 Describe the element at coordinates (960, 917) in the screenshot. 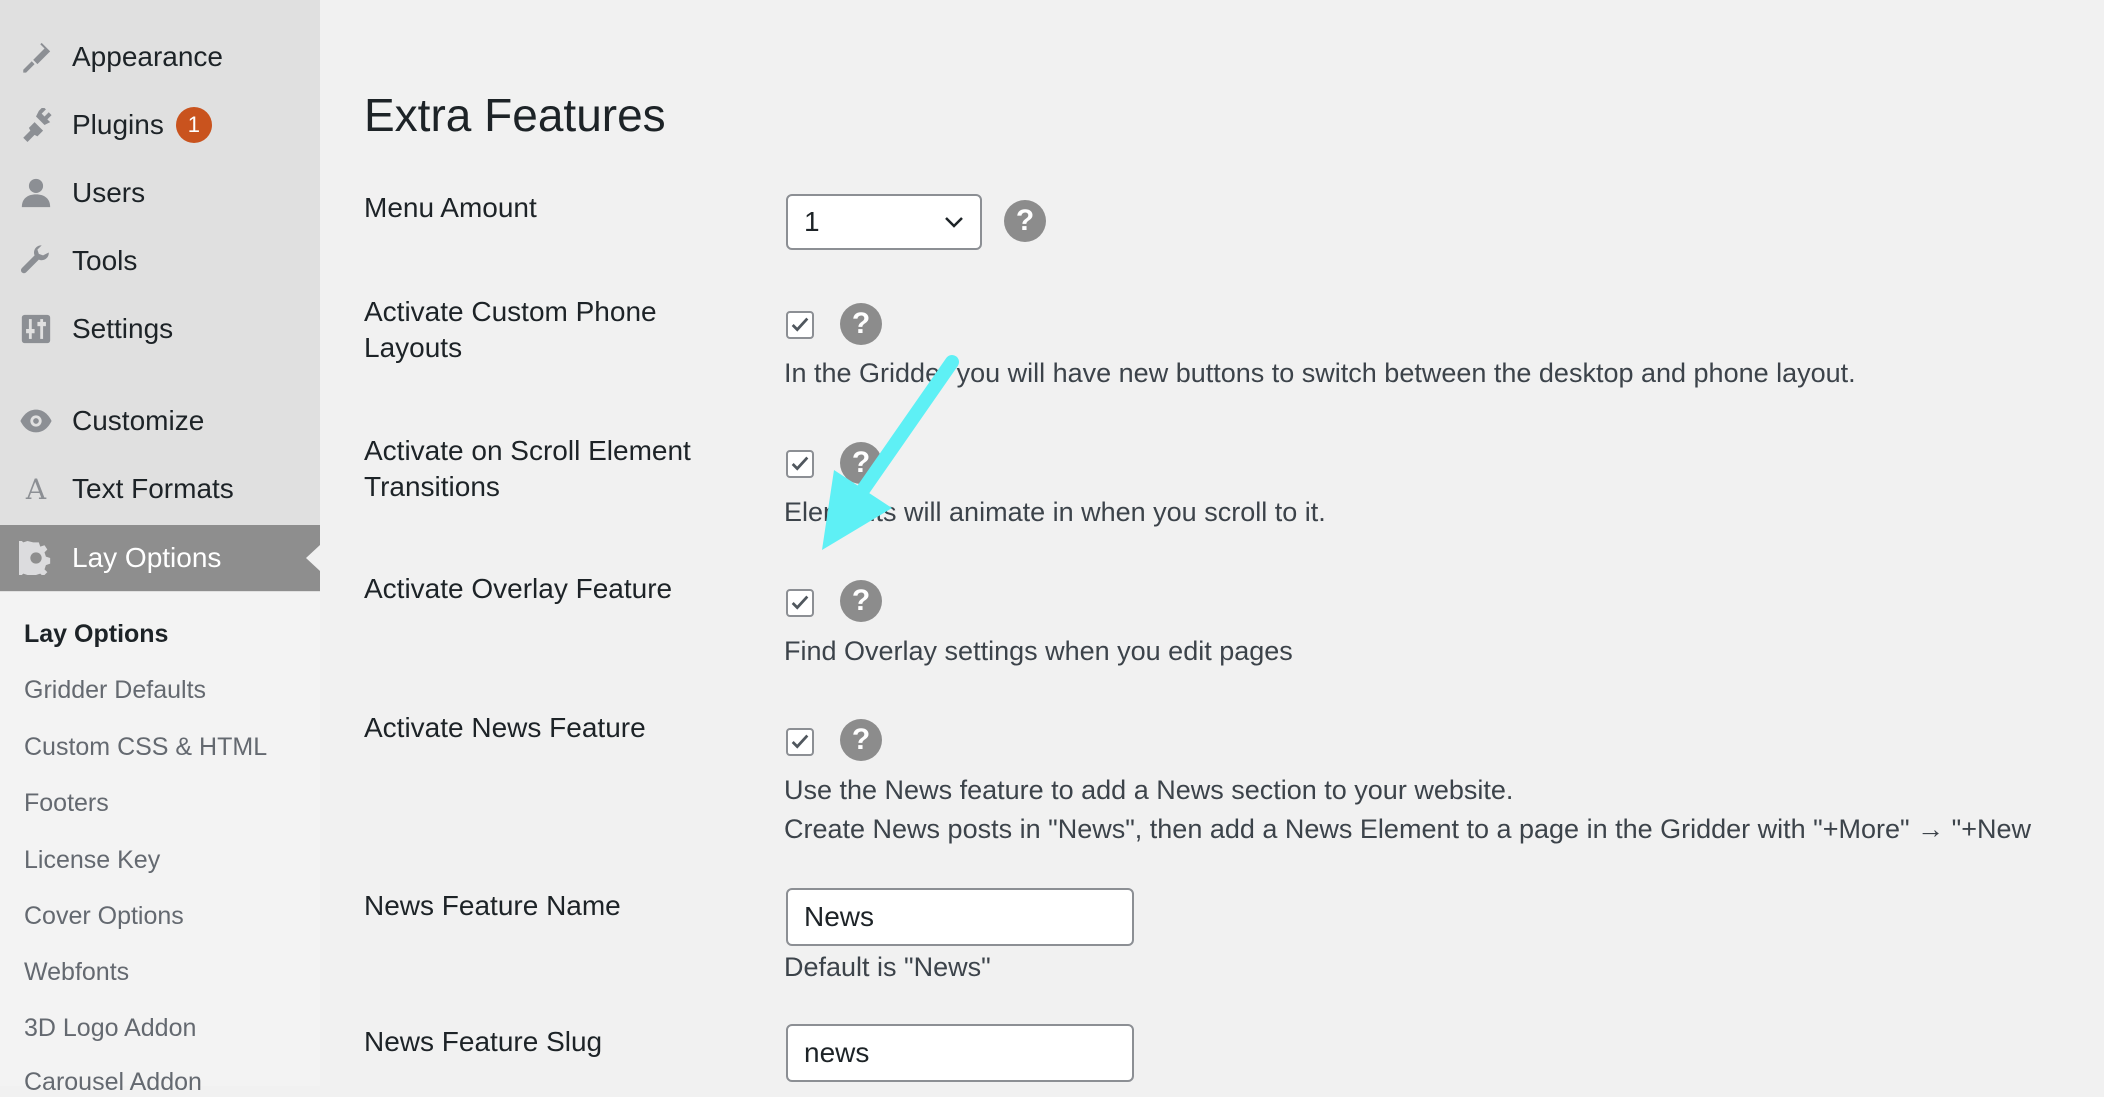

I see `news-name-input: News` at that location.